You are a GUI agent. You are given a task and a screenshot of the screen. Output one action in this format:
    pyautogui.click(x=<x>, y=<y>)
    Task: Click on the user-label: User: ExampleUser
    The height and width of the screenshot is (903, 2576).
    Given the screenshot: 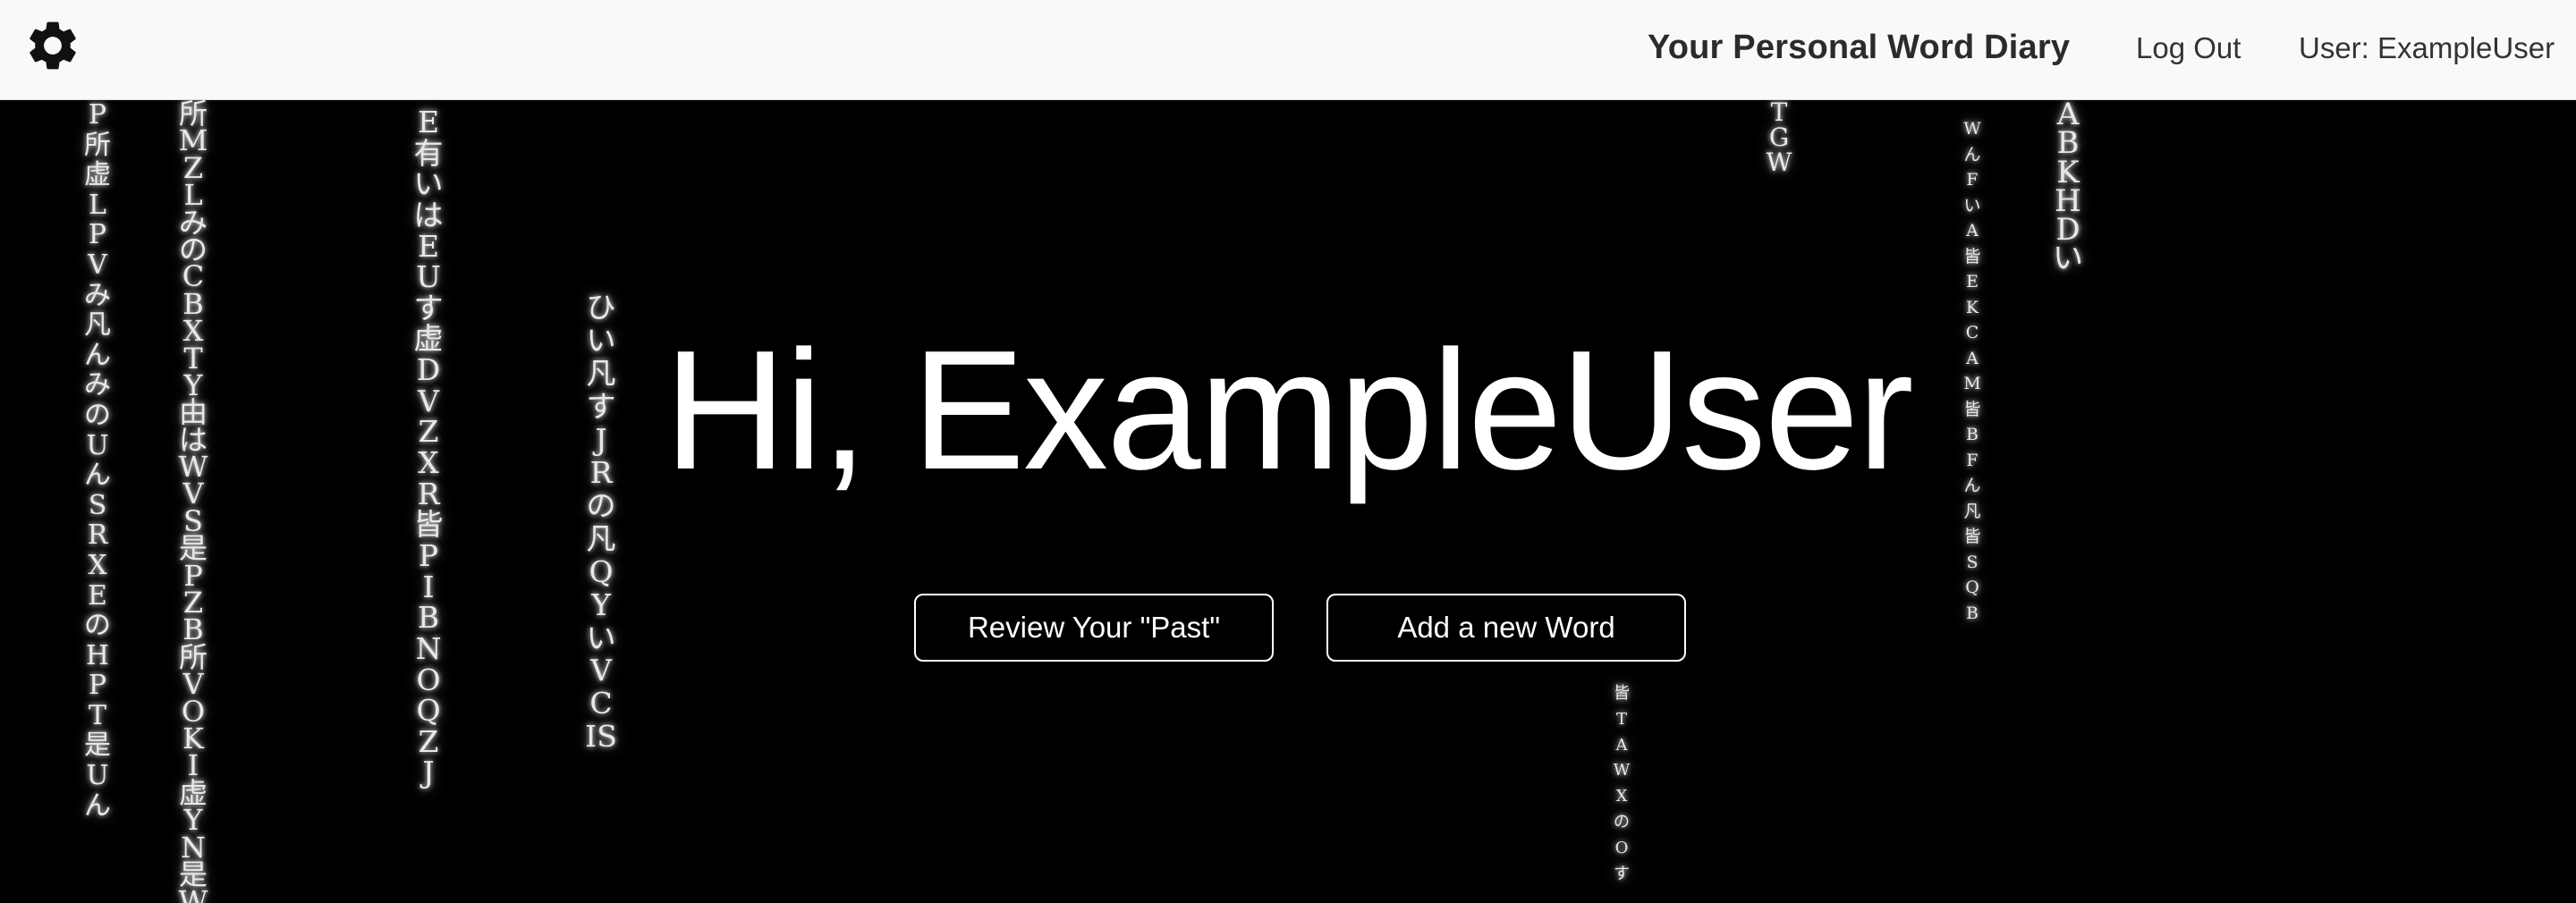 What is the action you would take?
    pyautogui.click(x=2427, y=47)
    